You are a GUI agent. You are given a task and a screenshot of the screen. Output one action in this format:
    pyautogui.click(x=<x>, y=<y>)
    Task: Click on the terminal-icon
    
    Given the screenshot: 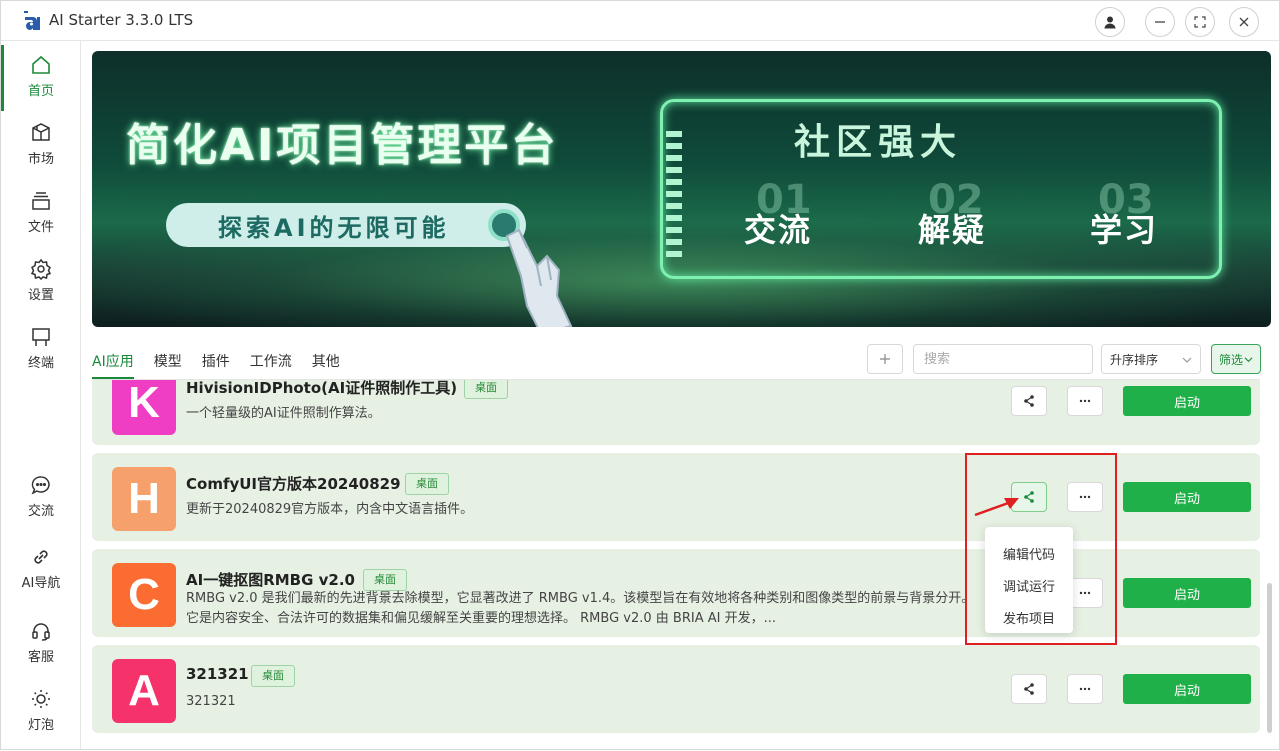 What is the action you would take?
    pyautogui.click(x=41, y=336)
    